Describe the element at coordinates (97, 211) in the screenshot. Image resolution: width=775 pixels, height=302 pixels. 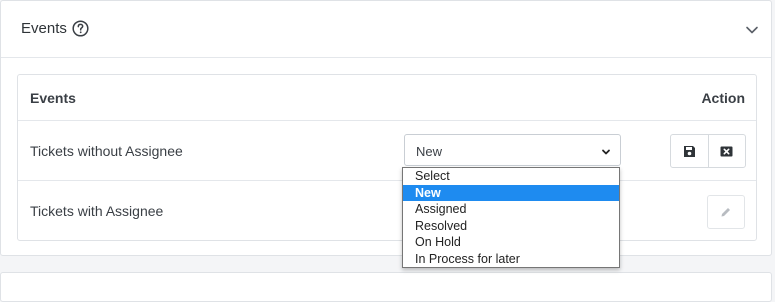
I see `event-label: Tickets with Assignee` at that location.